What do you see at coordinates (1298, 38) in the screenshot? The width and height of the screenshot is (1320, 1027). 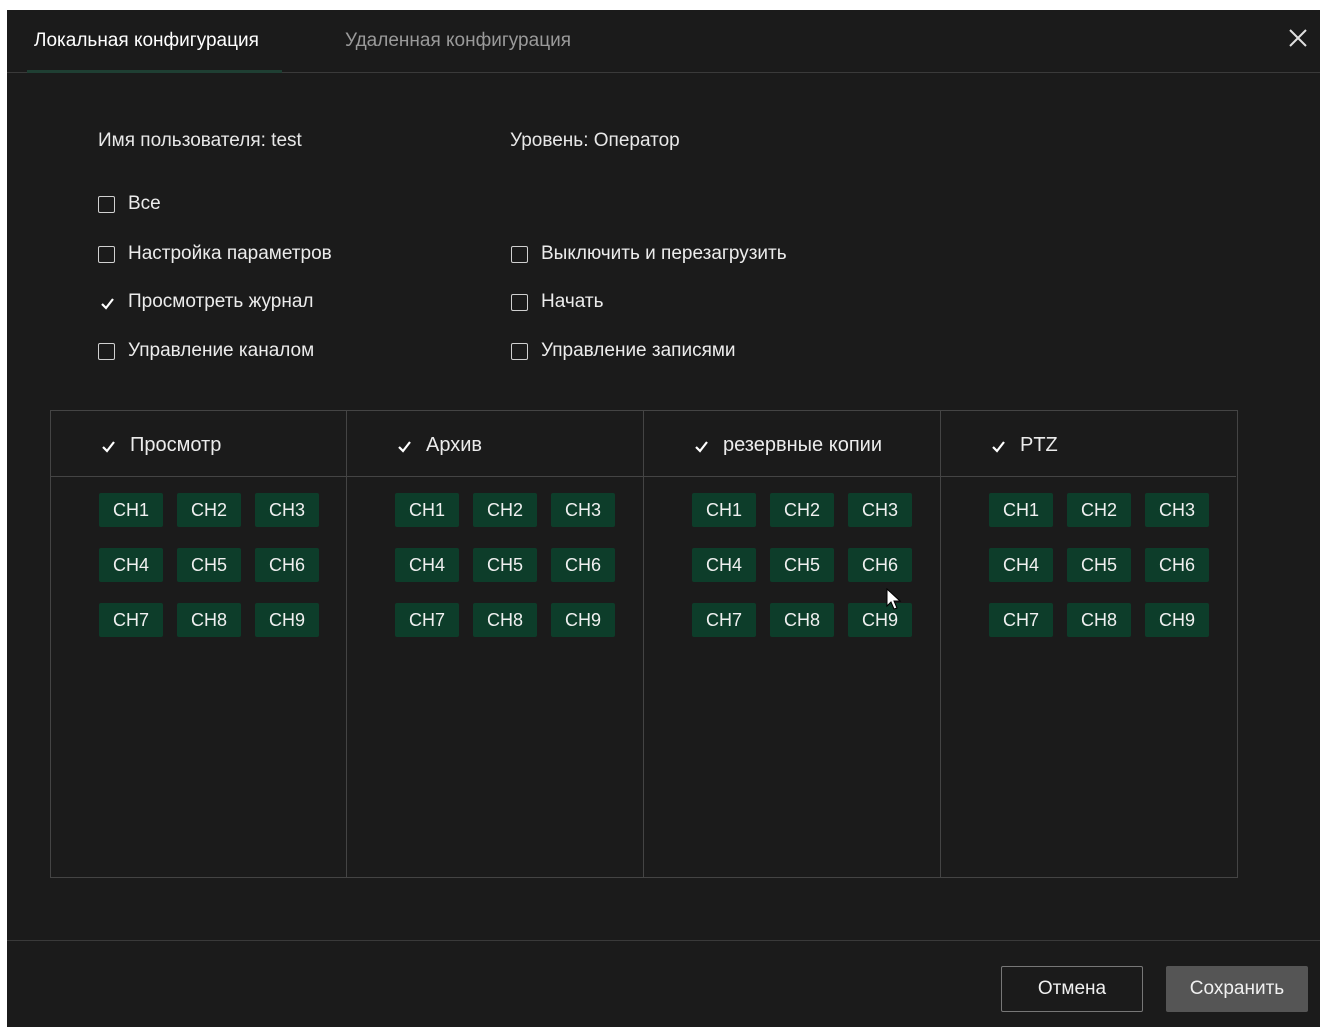 I see `close-icon` at bounding box center [1298, 38].